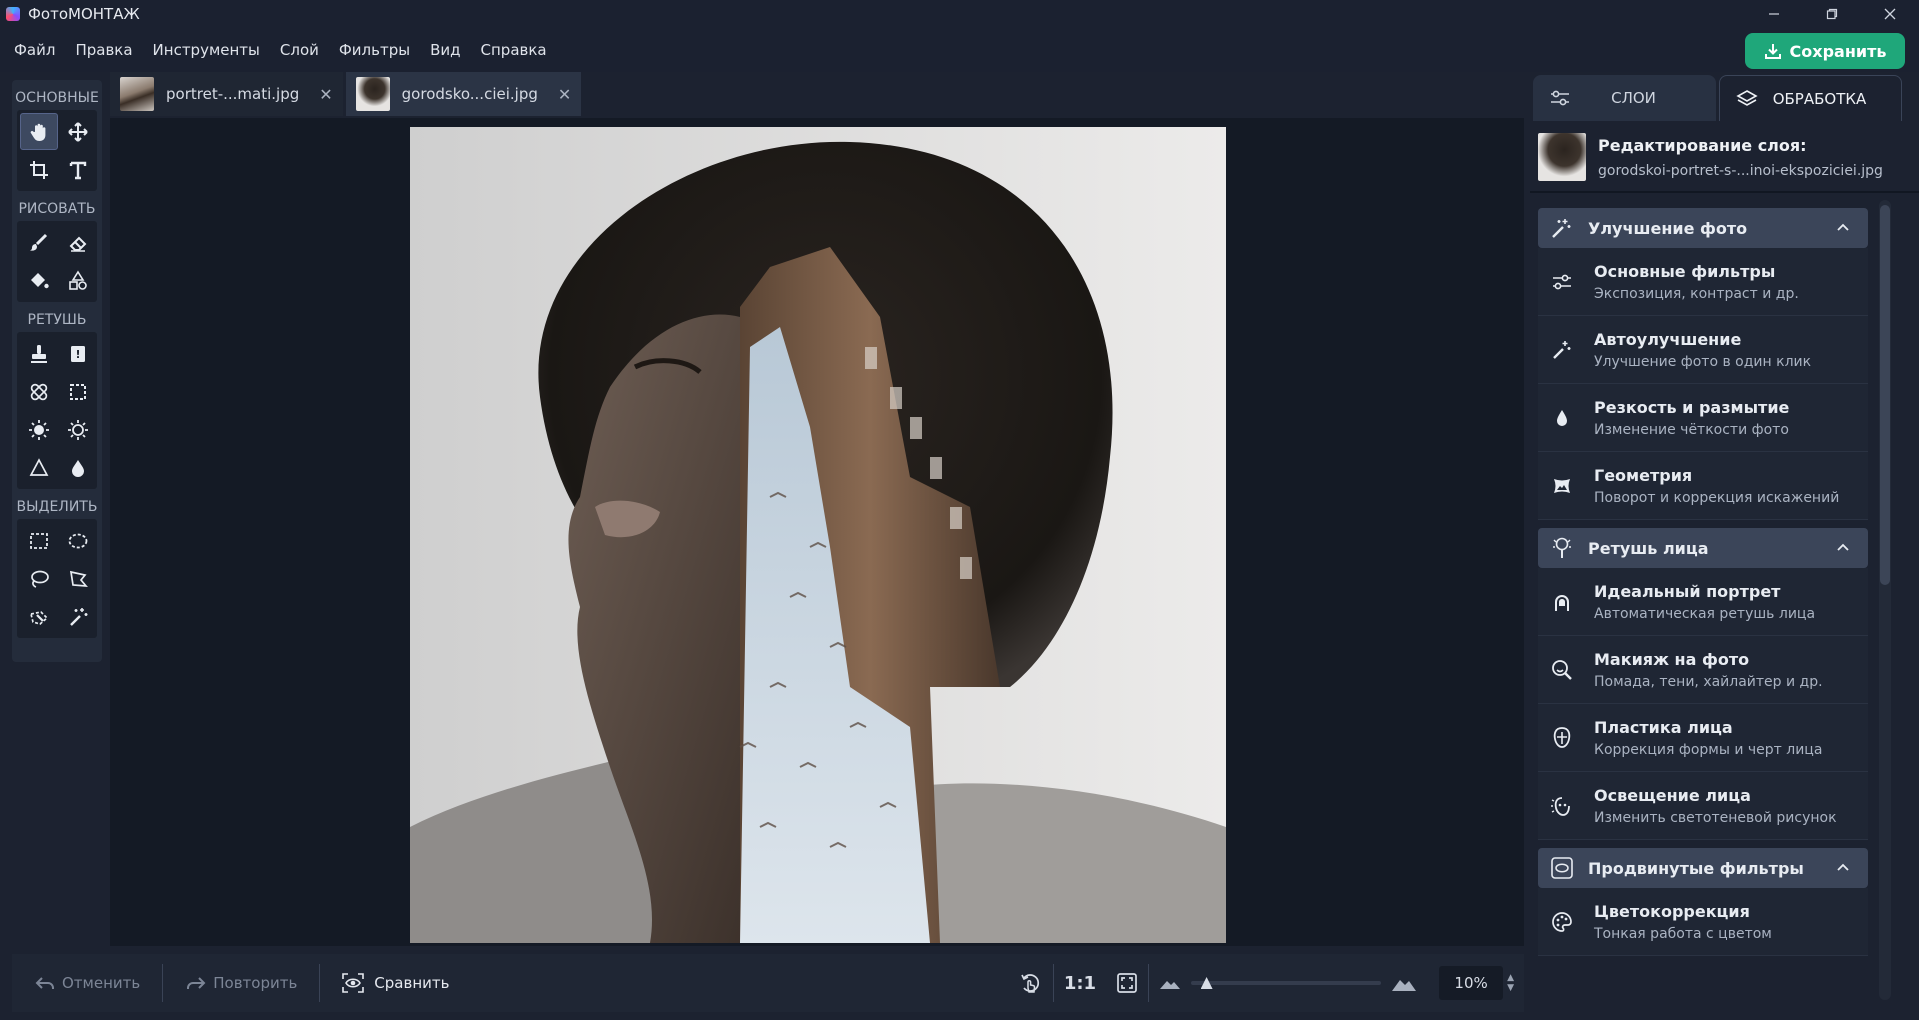 The image size is (1919, 1020). What do you see at coordinates (1030, 983) in the screenshot?
I see `rotate-canvas-button` at bounding box center [1030, 983].